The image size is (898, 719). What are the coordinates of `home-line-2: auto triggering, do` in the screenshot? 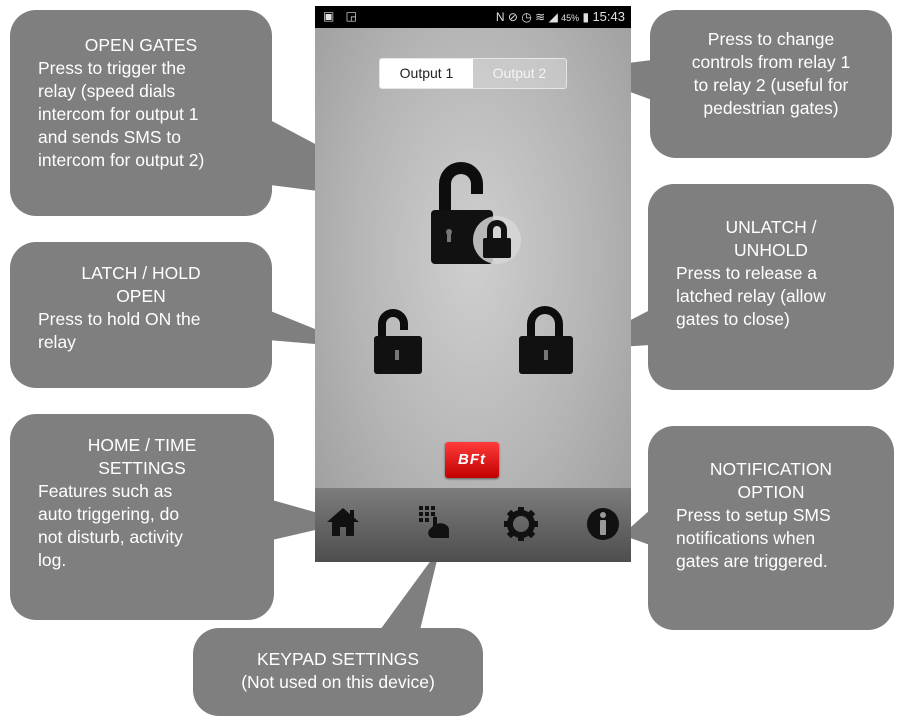 It's located at (109, 514).